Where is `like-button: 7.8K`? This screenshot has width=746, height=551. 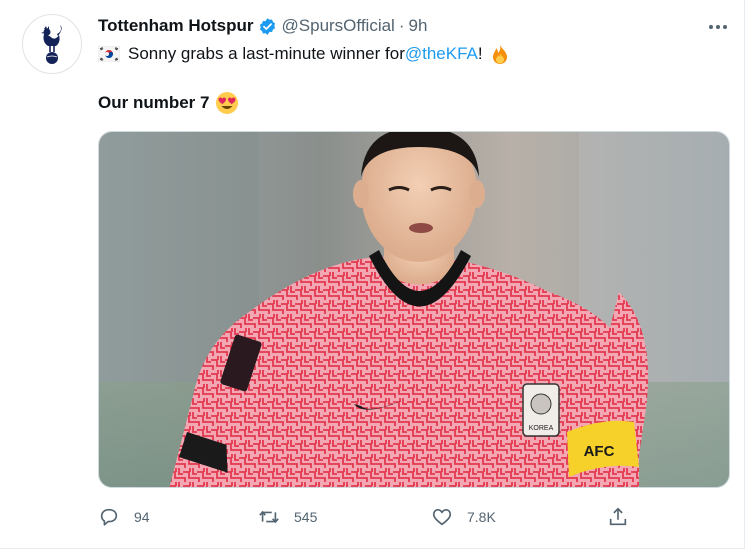 like-button: 7.8K is located at coordinates (463, 517).